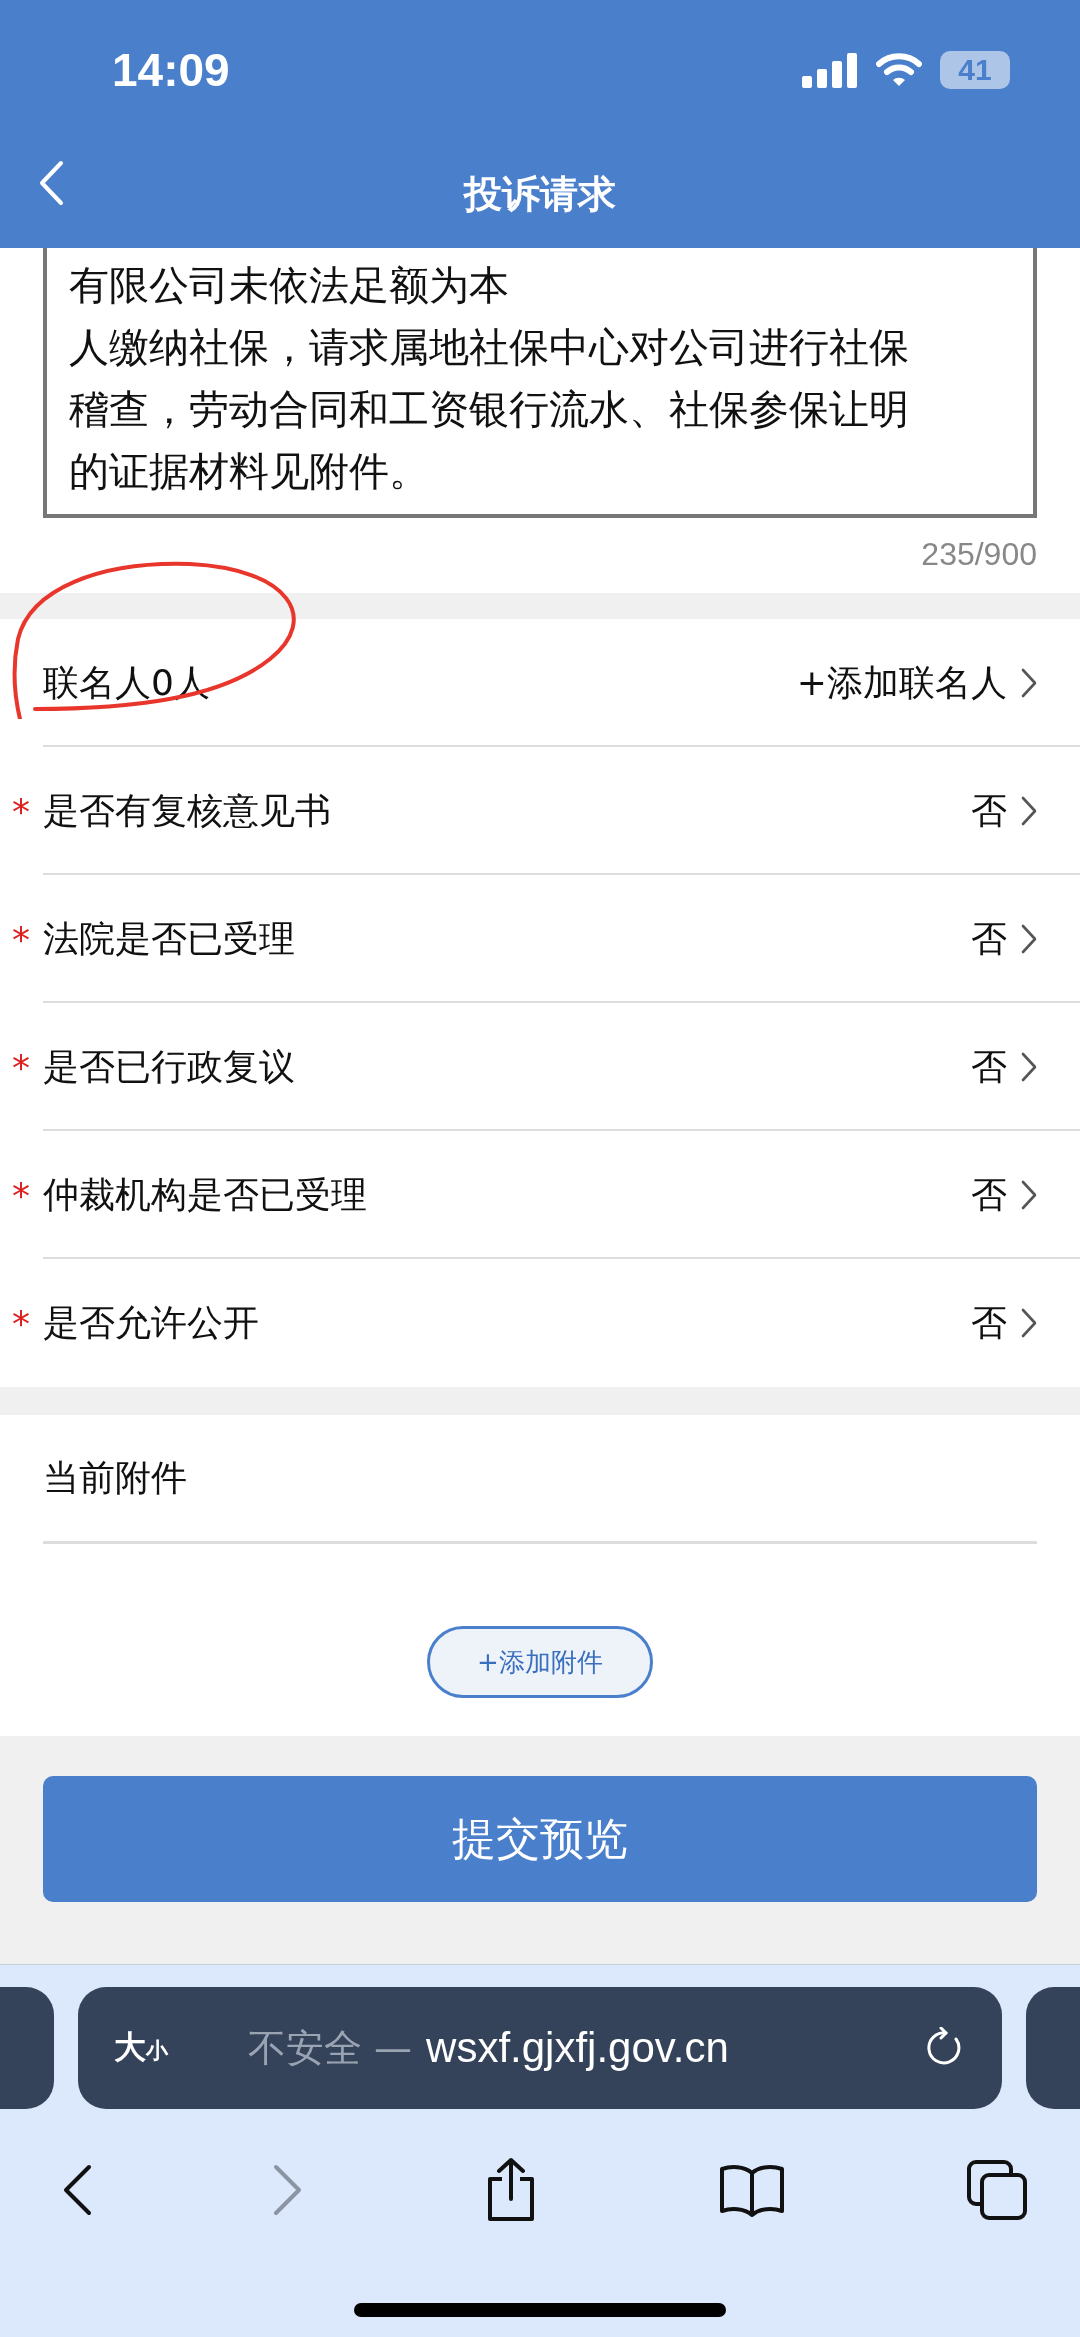 Image resolution: width=1080 pixels, height=2337 pixels. Describe the element at coordinates (540, 383) in the screenshot. I see `complaint-text-area: 有限公司未依法足额为本 人缴纳社保，请求属地社保中心对公司进行社保 稽查，劳动合同和工资银行流水、社保参保让明 的证据材料见附件。` at that location.